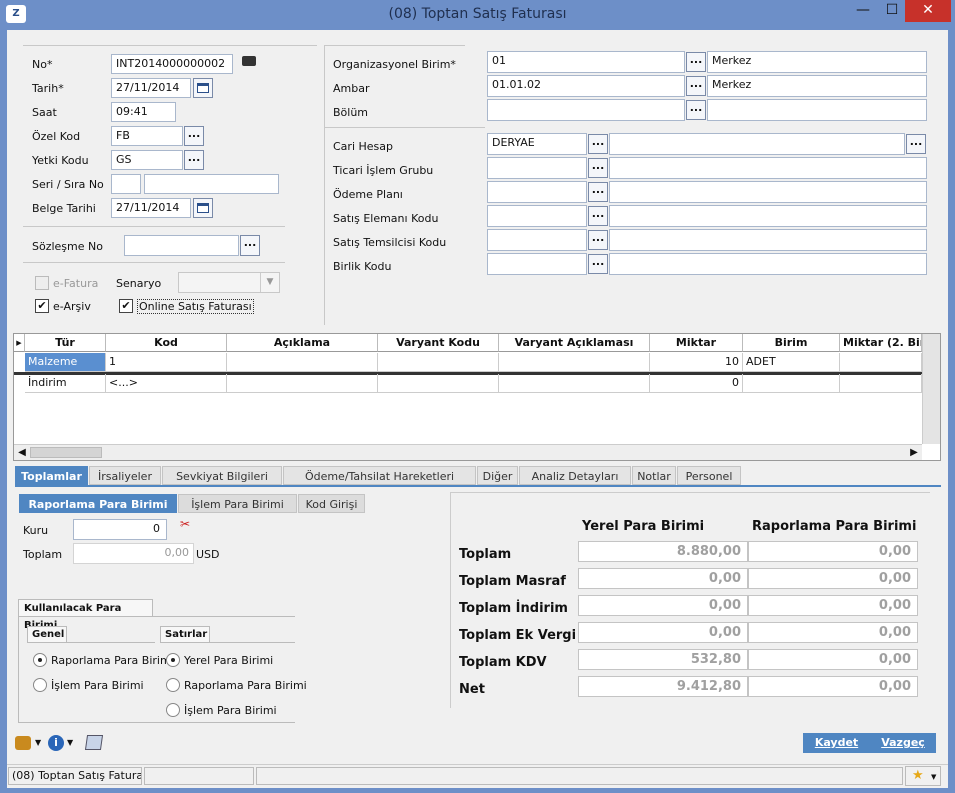  Describe the element at coordinates (40, 685) in the screenshot. I see `genel-islem-radio` at that location.